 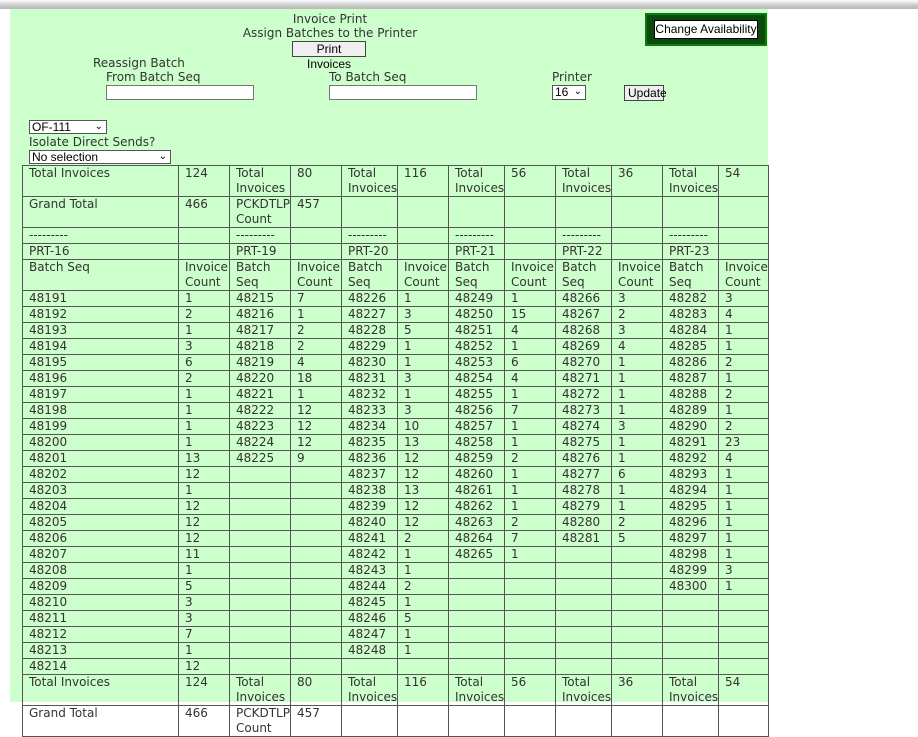 I want to click on batch-seq-cell: 48191, so click(x=100, y=298).